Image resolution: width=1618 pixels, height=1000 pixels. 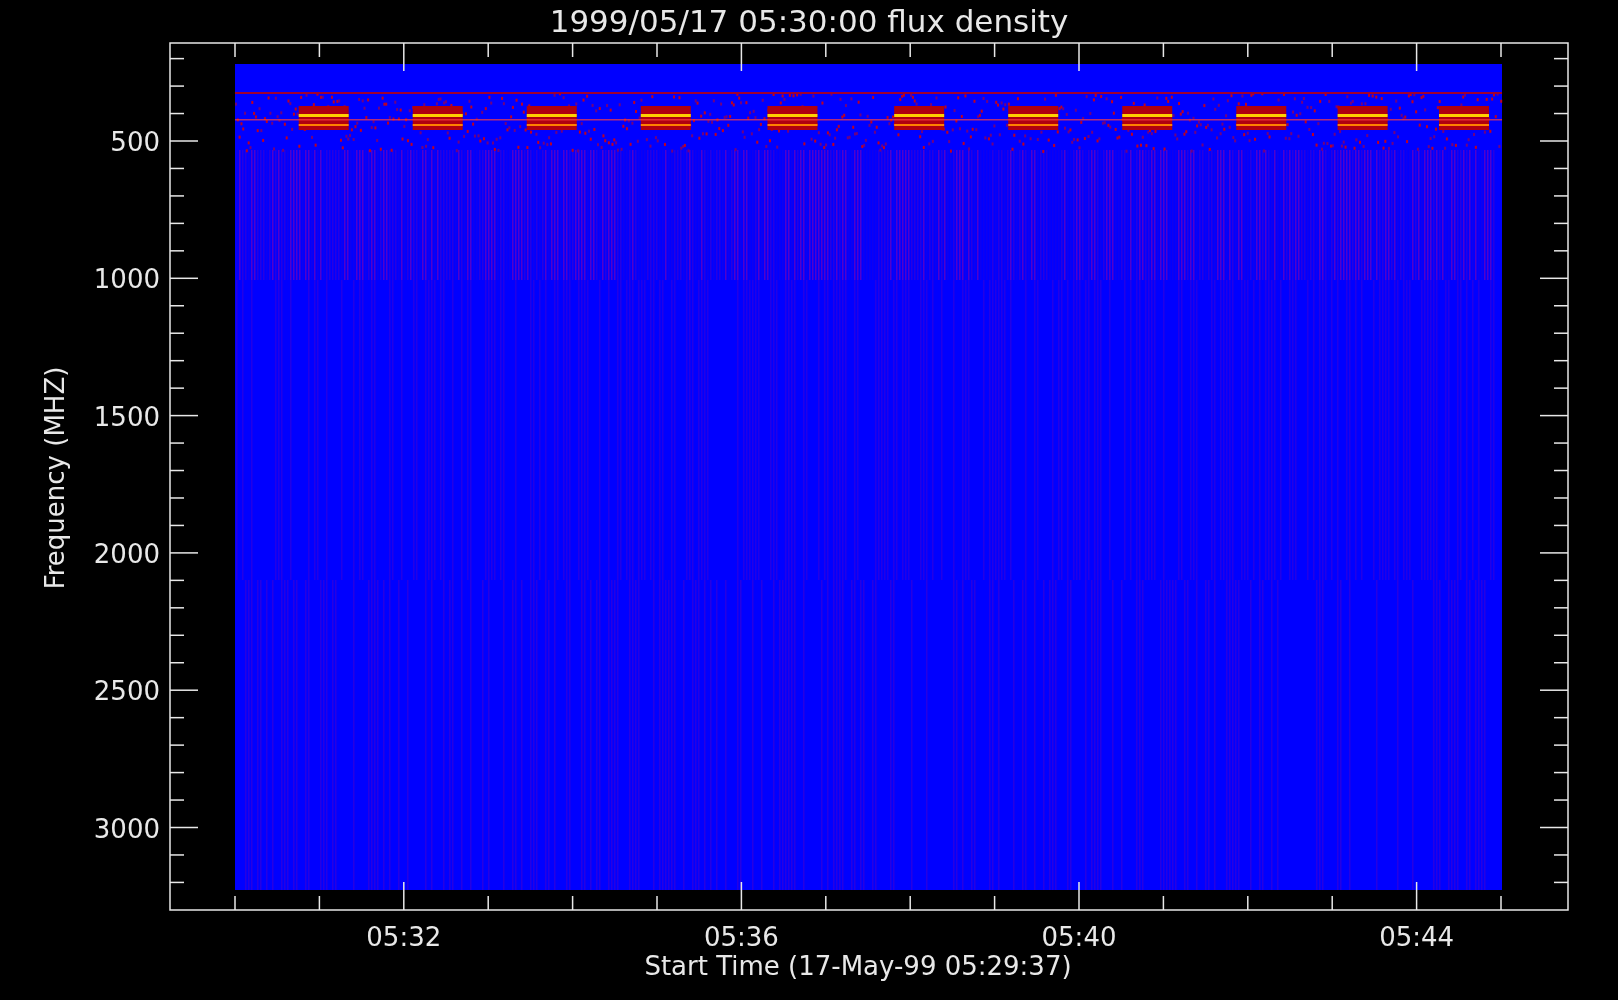 What do you see at coordinates (55, 478) in the screenshot?
I see `y-axis-label: Frequency (MHZ)` at bounding box center [55, 478].